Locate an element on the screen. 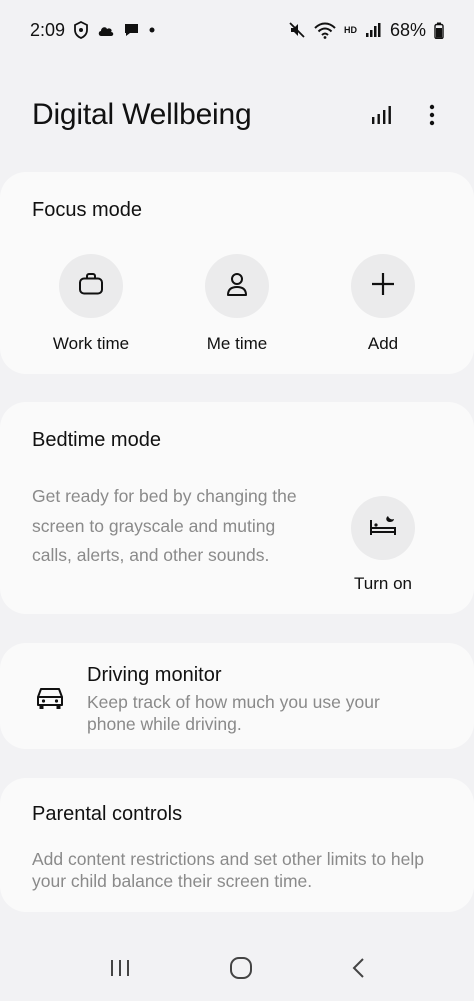 The image size is (474, 1001). battery-percent: 68% is located at coordinates (407, 29).